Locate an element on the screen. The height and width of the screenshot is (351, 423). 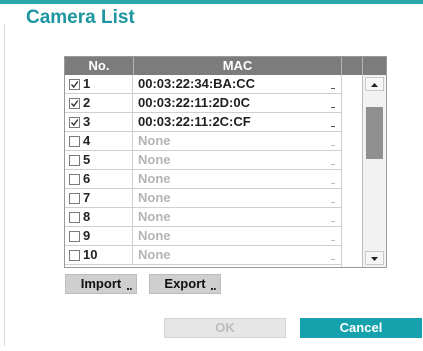
cell-number: 2 is located at coordinates (99, 103).